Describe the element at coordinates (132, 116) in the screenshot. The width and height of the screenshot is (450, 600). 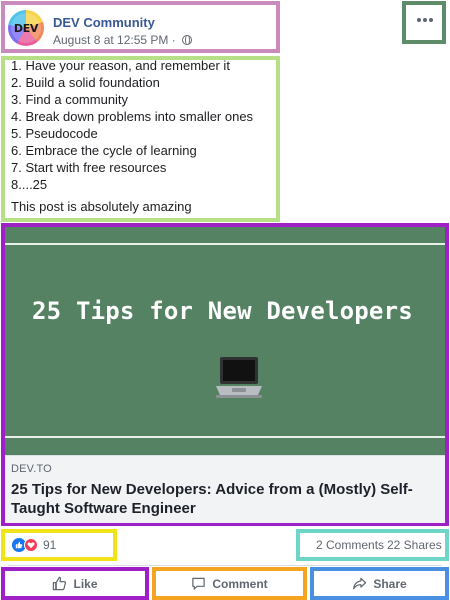
I see `post-line: 4. Break down problems into smaller ones` at that location.